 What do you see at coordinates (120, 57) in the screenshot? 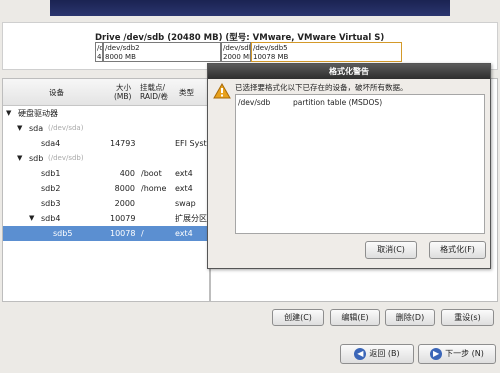
I see `segment-size: 8000 MB` at bounding box center [120, 57].